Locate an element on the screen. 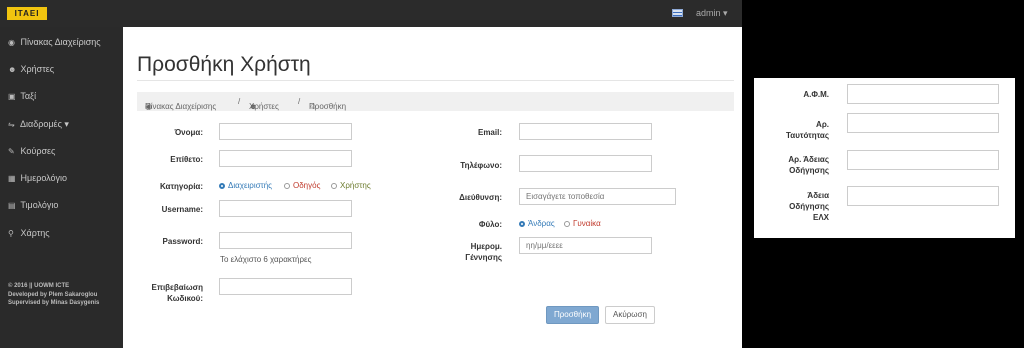 This screenshot has width=1024, height=348. confirm-password-label: Επιβεβαίωση Κωδικού: is located at coordinates (168, 293).